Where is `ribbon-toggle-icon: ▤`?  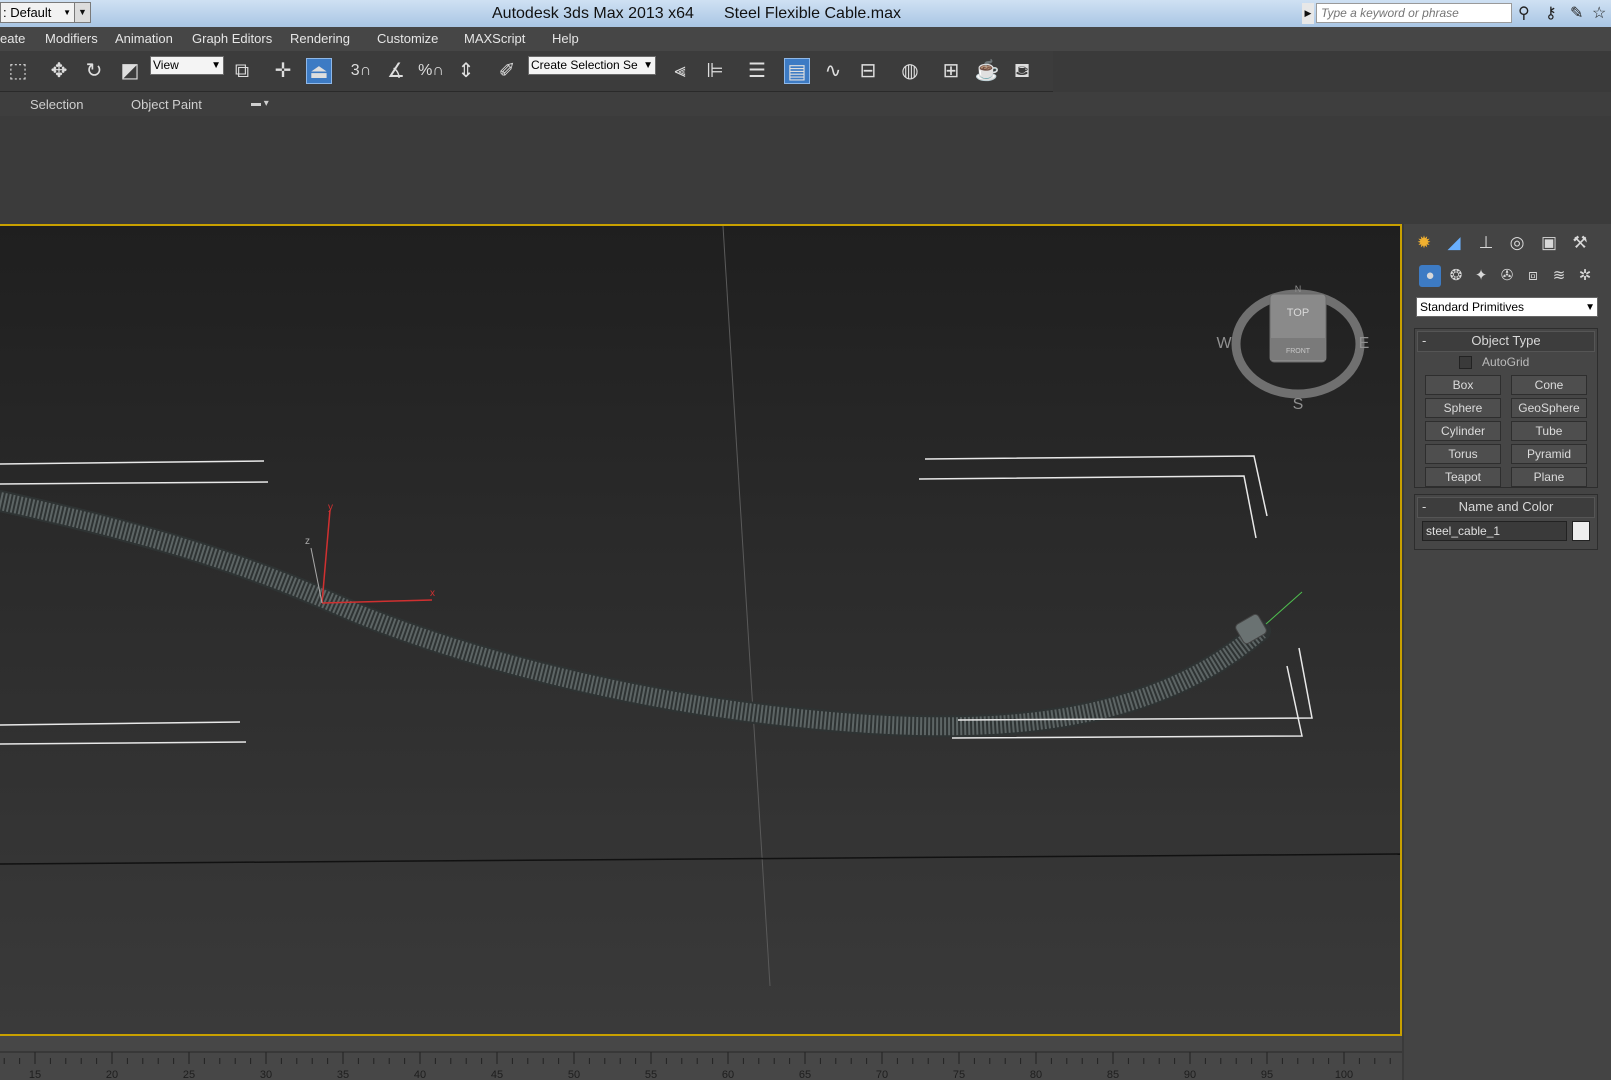 ribbon-toggle-icon: ▤ is located at coordinates (797, 71).